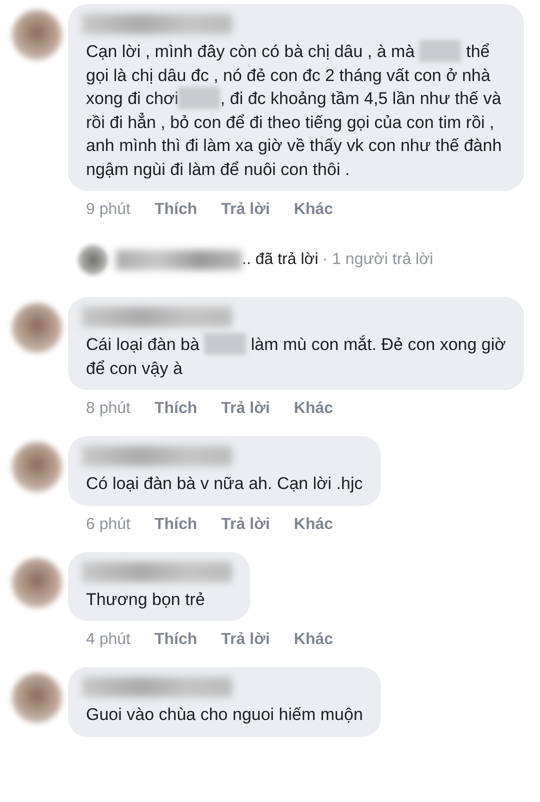 Image resolution: width=540 pixels, height=802 pixels. What do you see at coordinates (224, 715) in the screenshot?
I see `comment-text: Guoi vào chùa cho nguoi hiếm muộn` at bounding box center [224, 715].